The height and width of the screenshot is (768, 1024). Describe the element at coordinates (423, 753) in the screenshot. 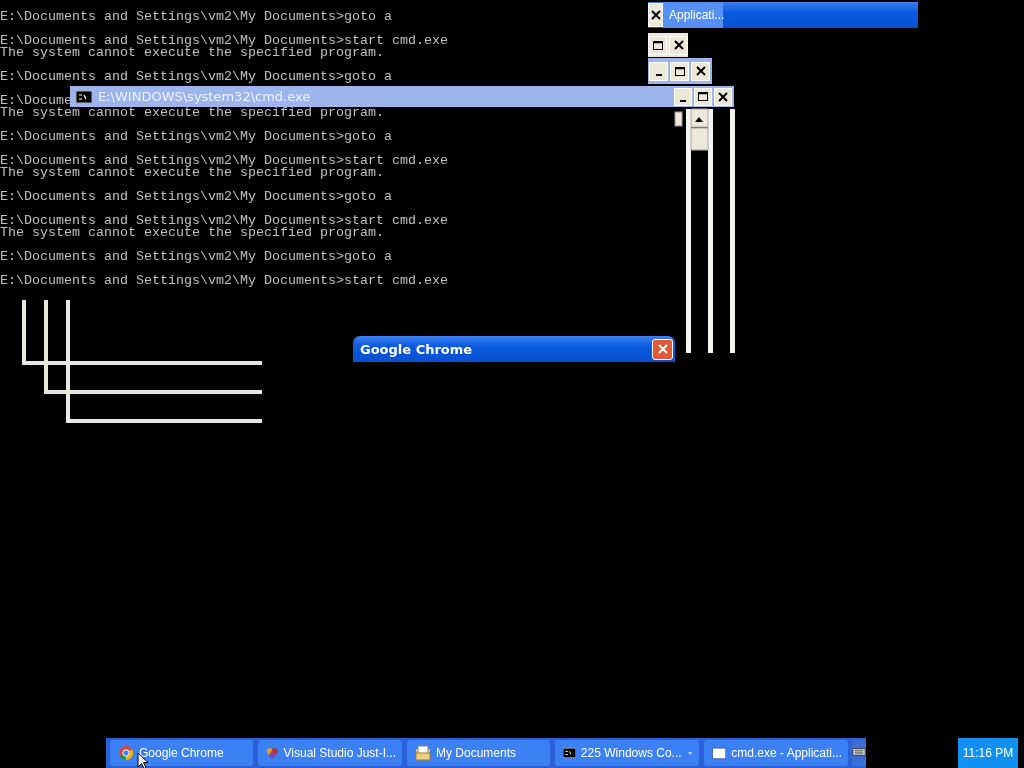

I see `folder-icon` at that location.